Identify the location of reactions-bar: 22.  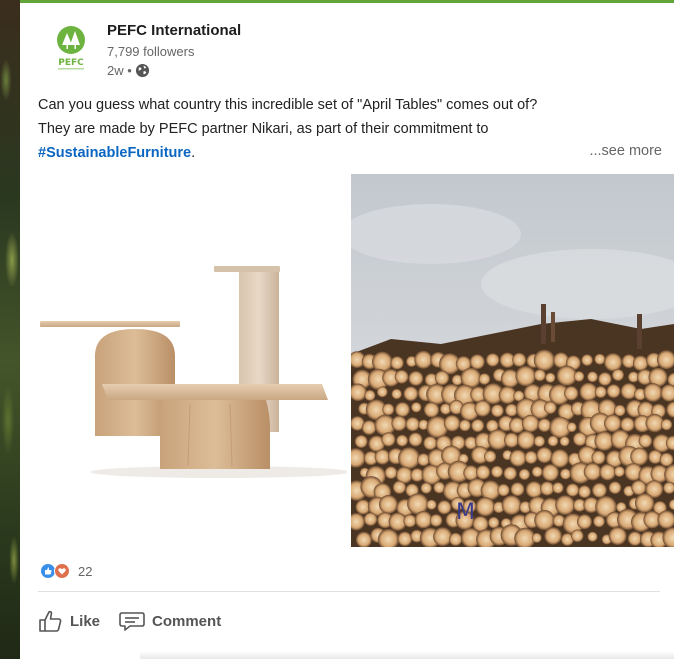
(66, 571).